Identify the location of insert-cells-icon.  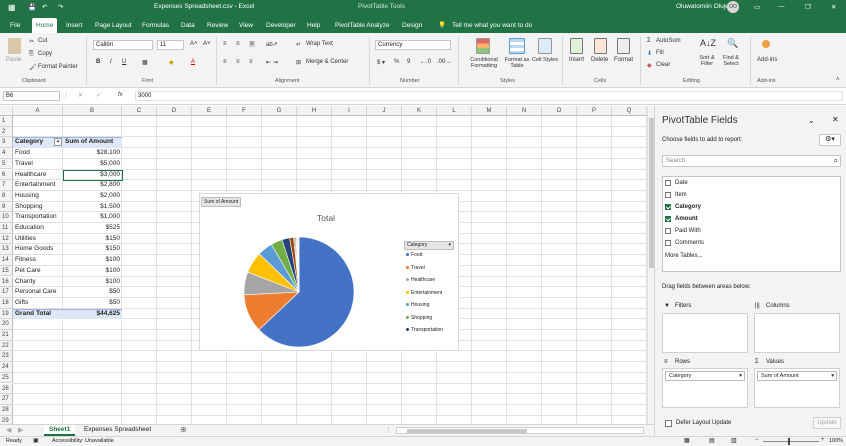
(576, 46).